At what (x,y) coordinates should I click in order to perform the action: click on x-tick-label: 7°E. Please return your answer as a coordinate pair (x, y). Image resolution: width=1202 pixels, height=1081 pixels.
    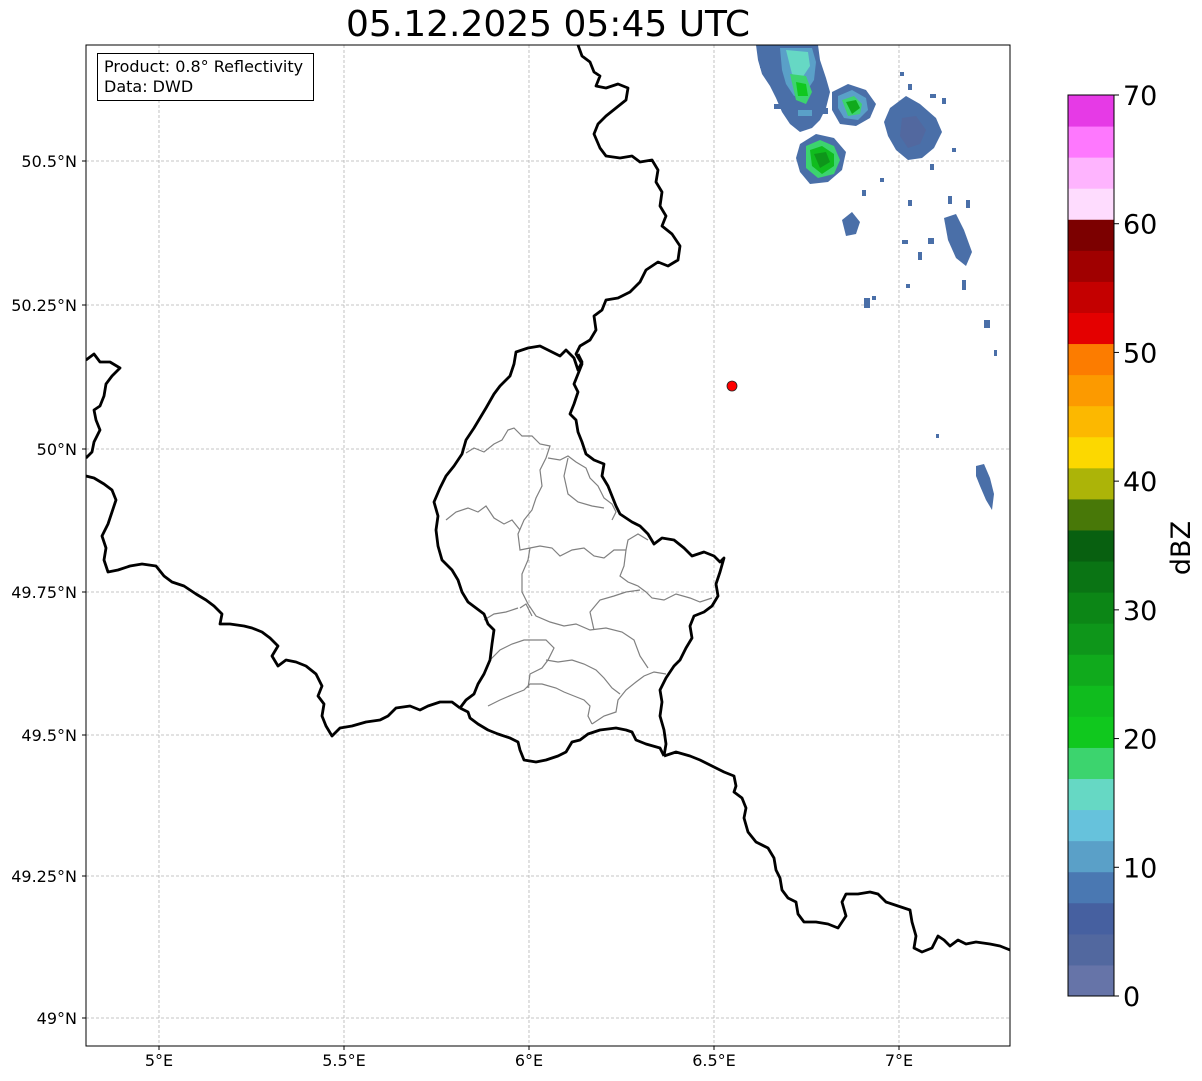
    Looking at the image, I should click on (899, 1060).